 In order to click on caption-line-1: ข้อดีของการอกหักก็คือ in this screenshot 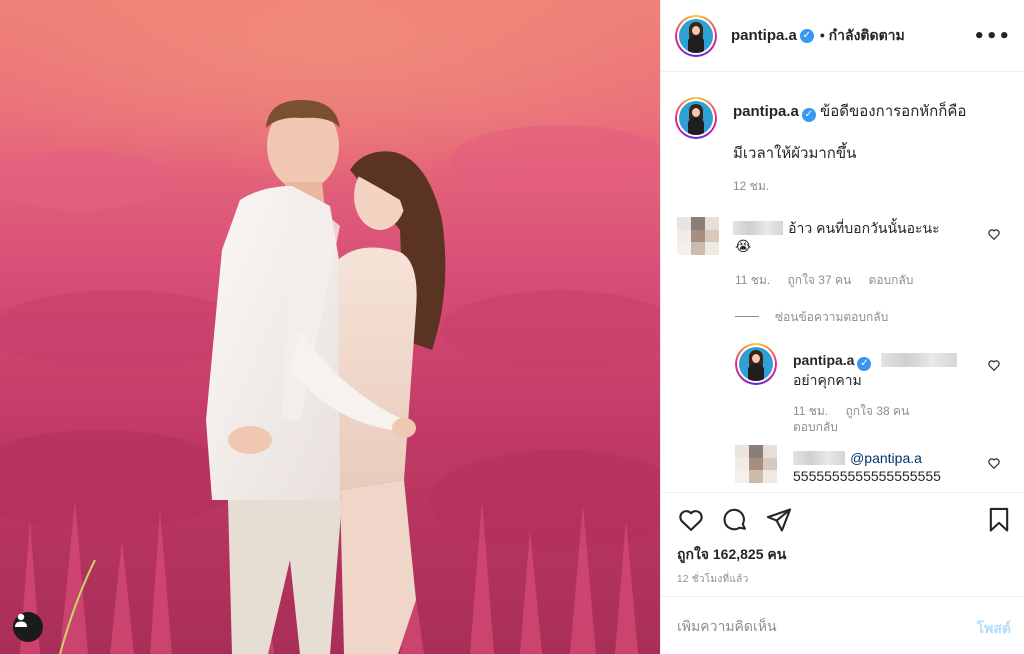, I will do `click(893, 111)`.